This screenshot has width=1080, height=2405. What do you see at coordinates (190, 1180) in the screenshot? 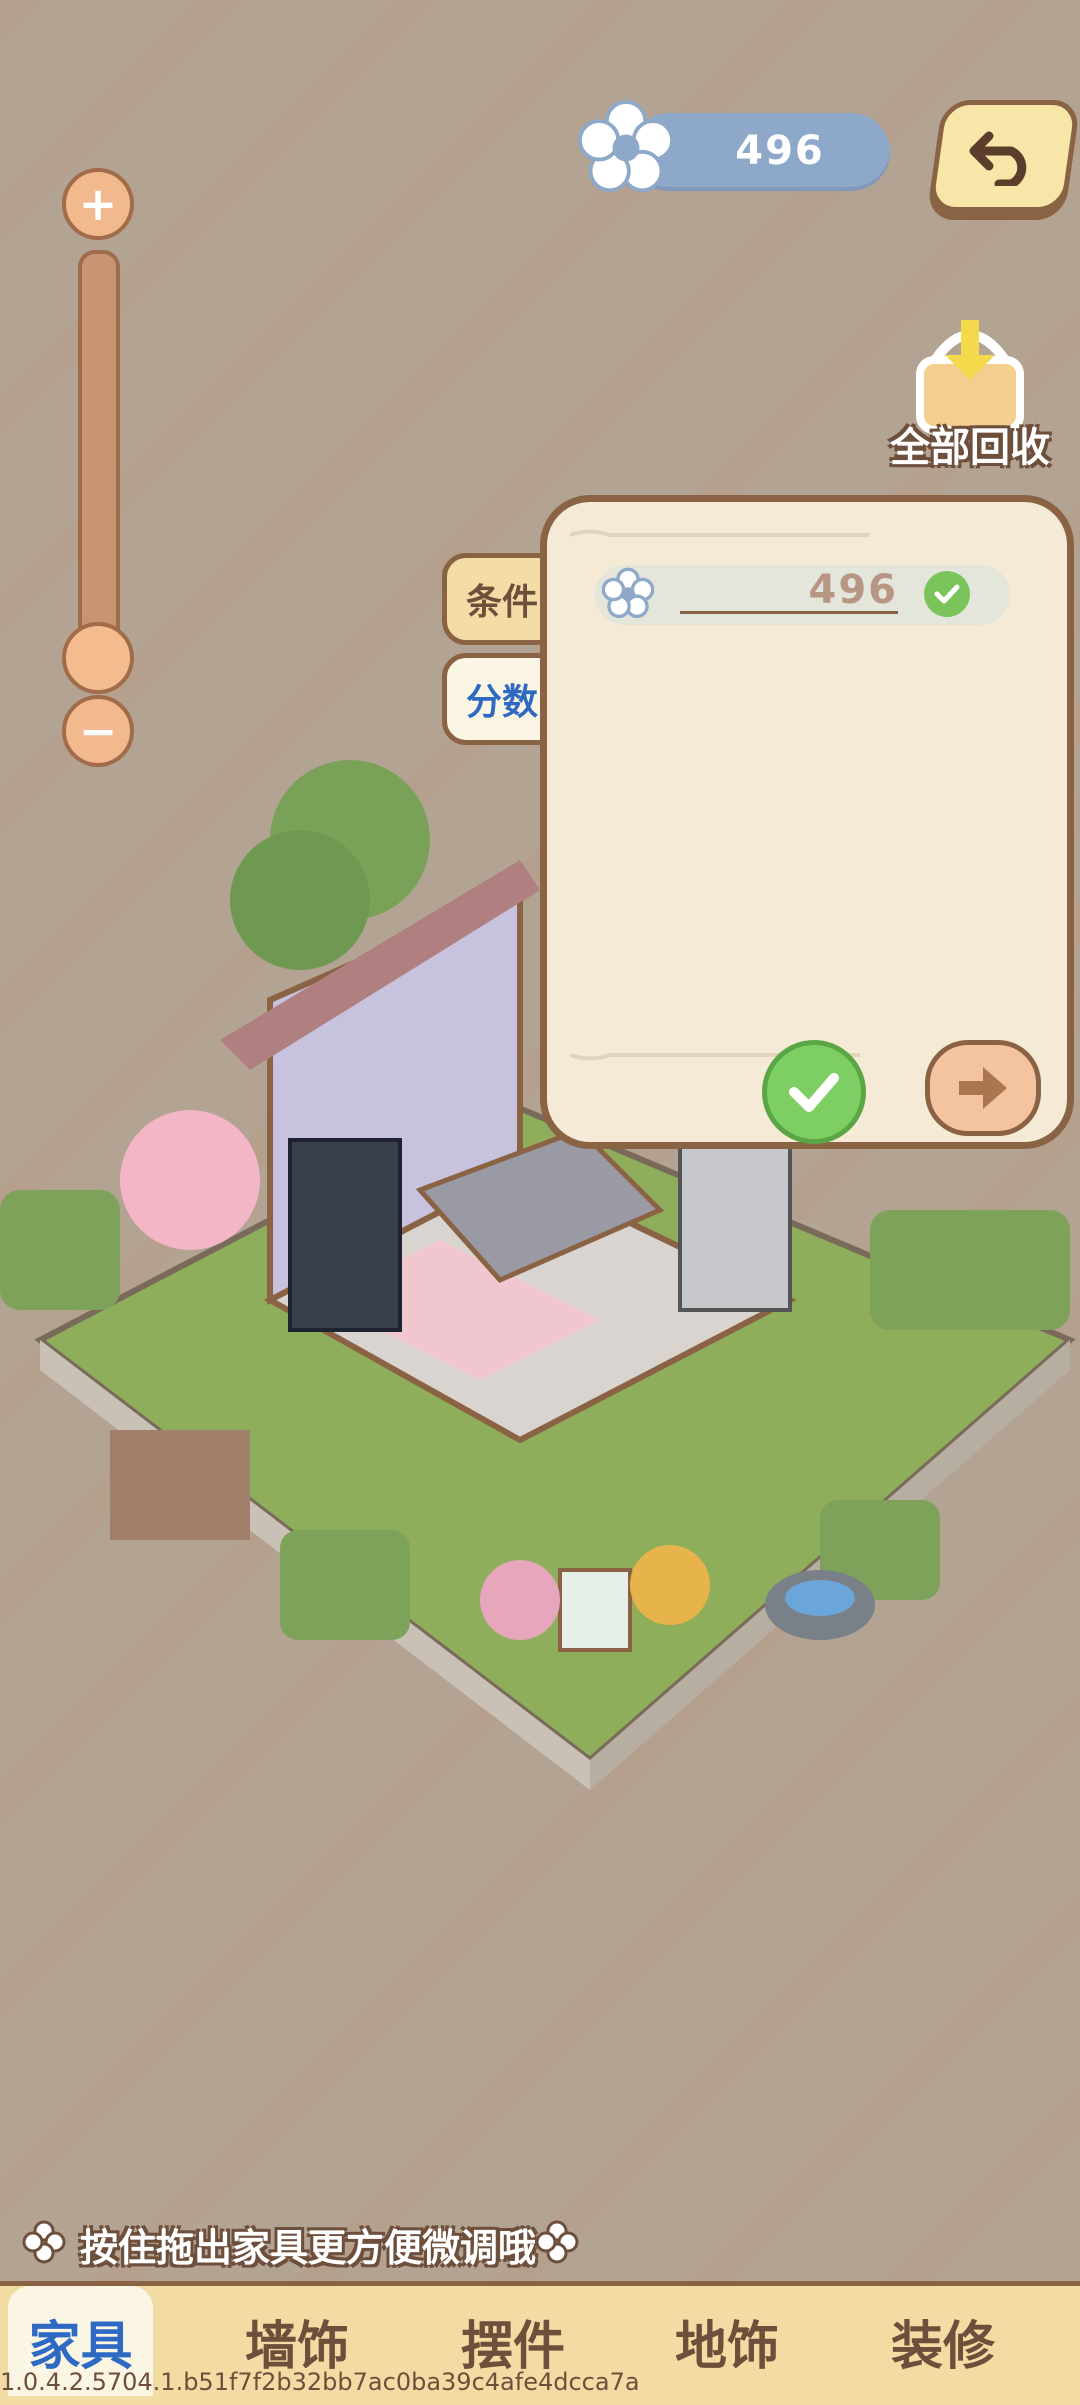
I see `pink-tree` at bounding box center [190, 1180].